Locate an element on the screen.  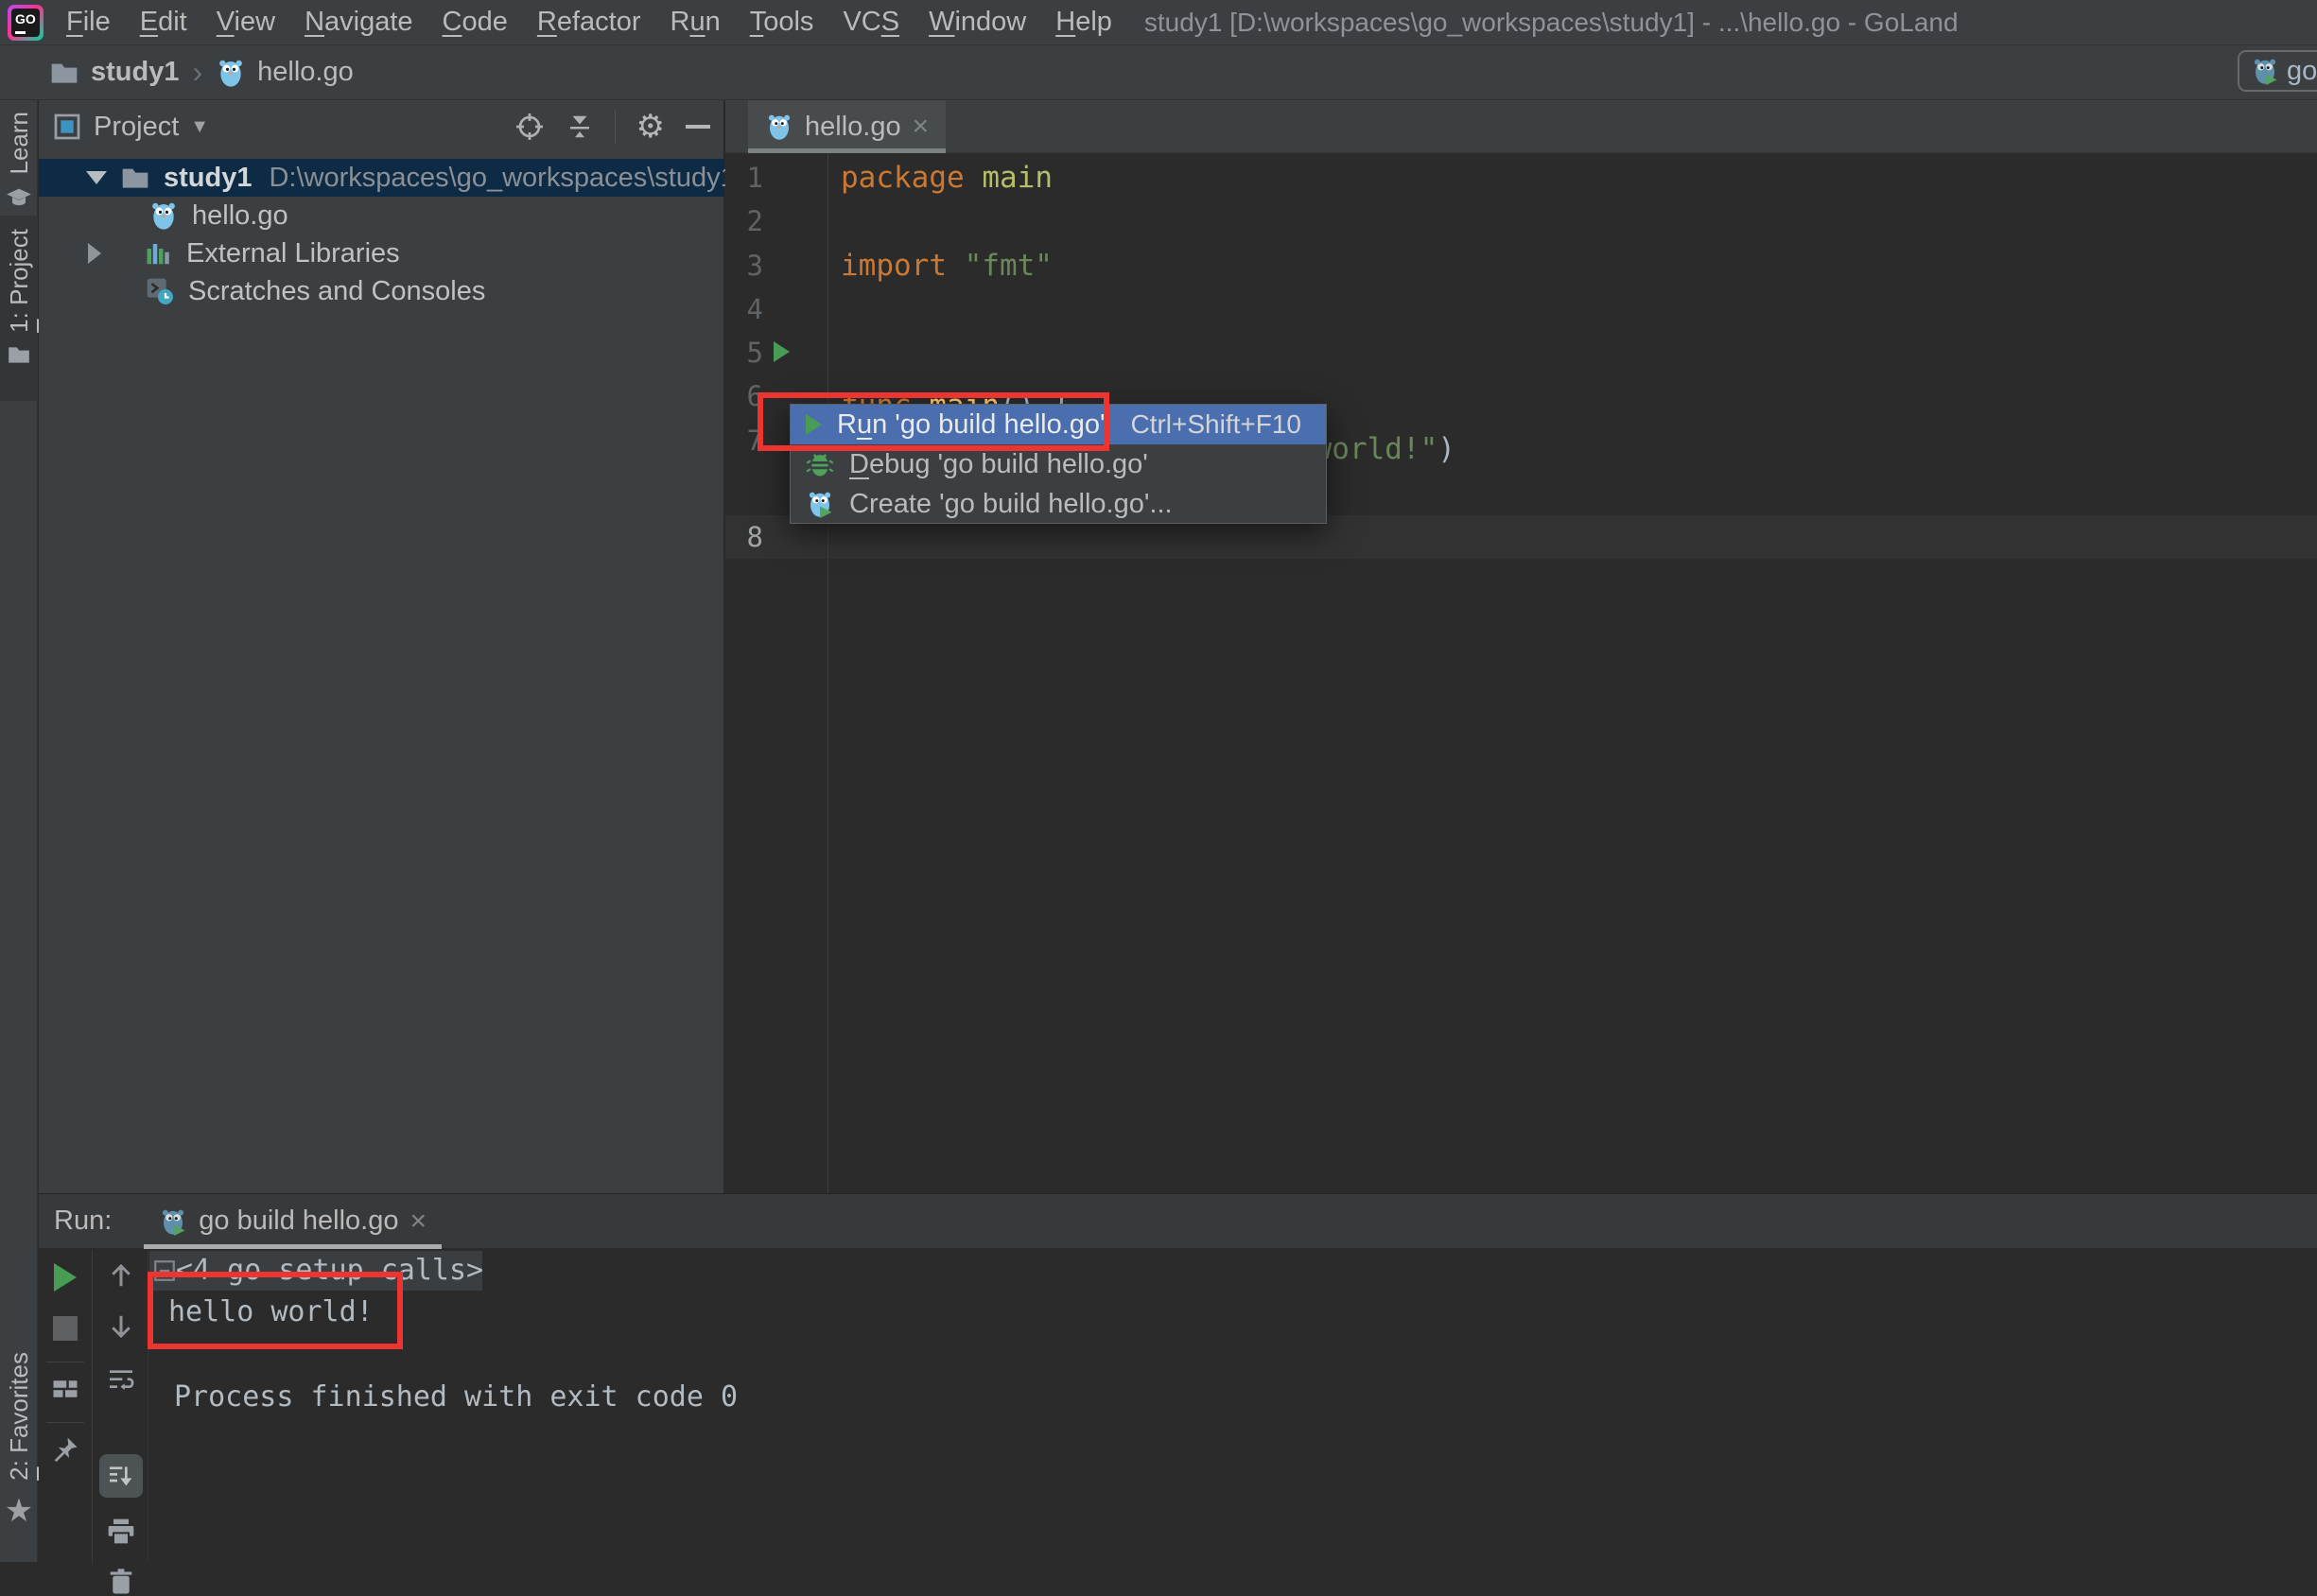
chevron-down-icon: ▼ is located at coordinates (200, 127).